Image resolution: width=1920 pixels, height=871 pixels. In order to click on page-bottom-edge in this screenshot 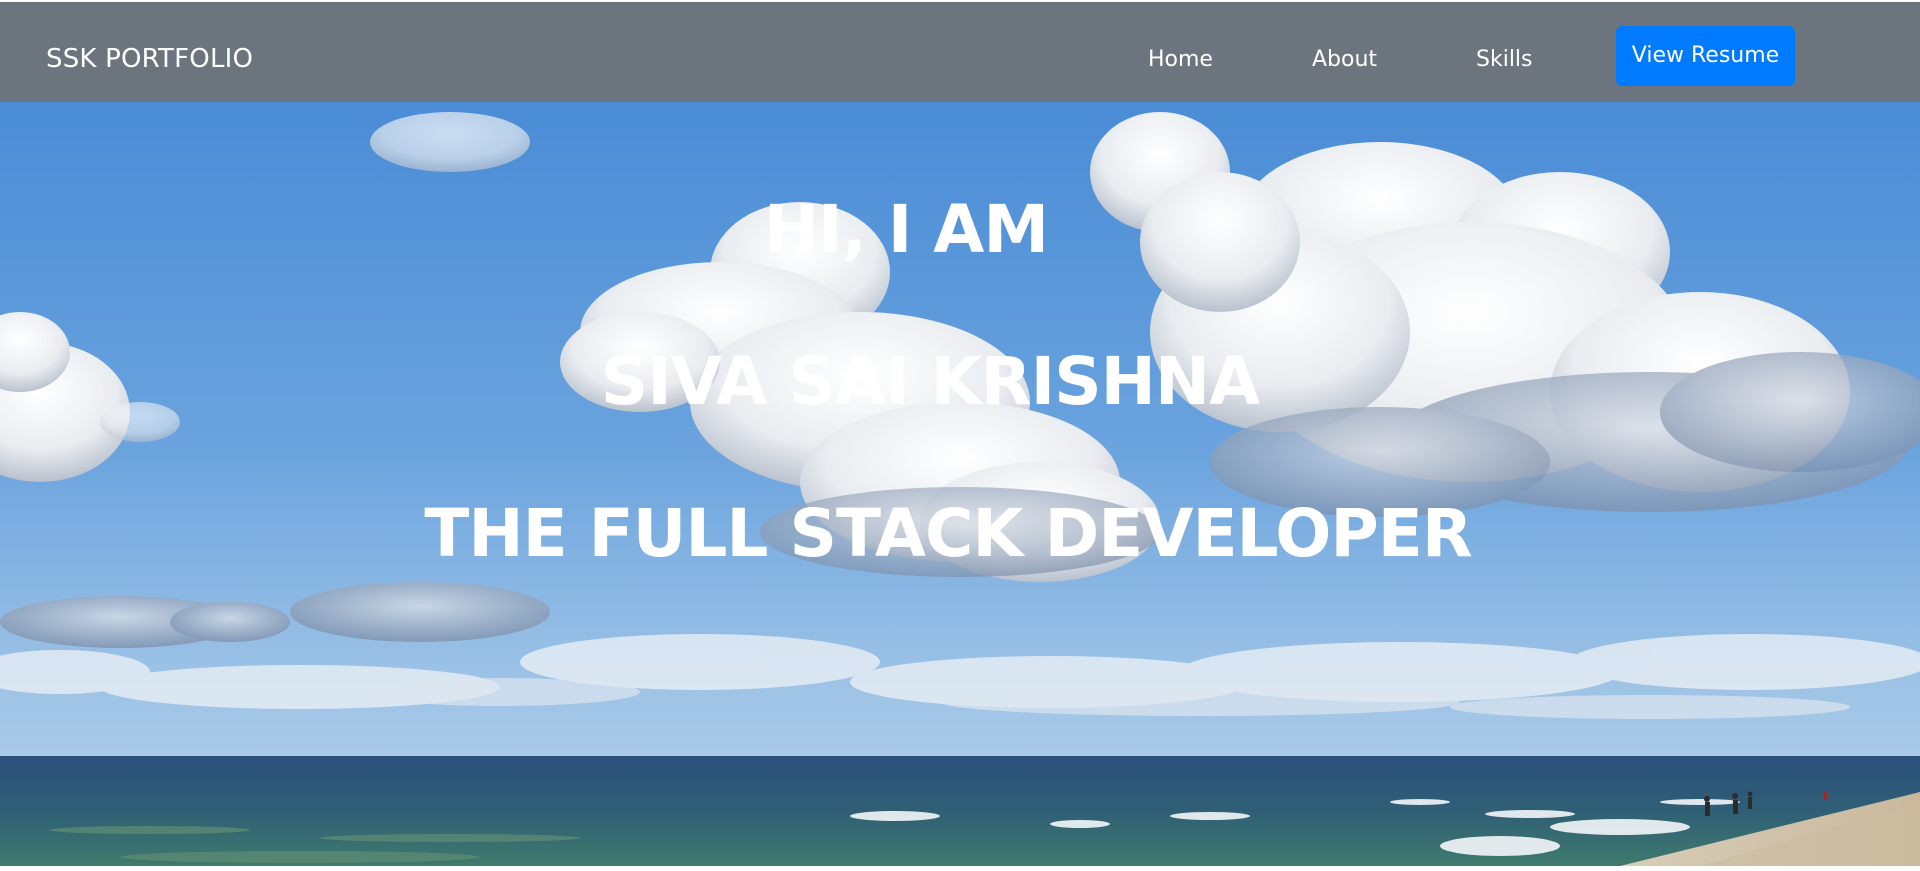, I will do `click(960, 868)`.